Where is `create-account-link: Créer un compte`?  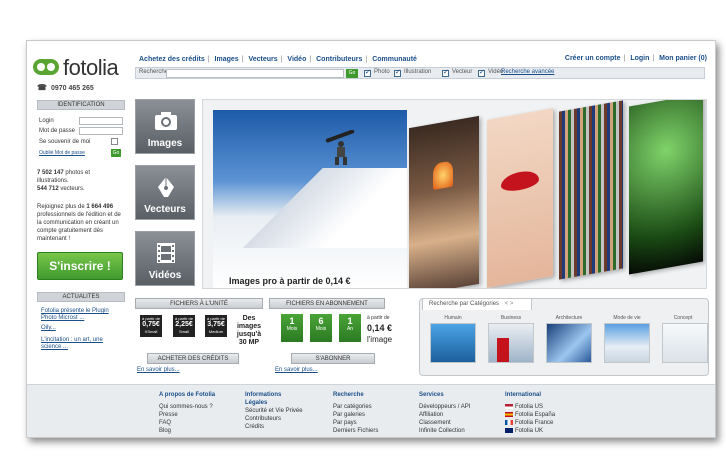 create-account-link: Créer un compte is located at coordinates (593, 58).